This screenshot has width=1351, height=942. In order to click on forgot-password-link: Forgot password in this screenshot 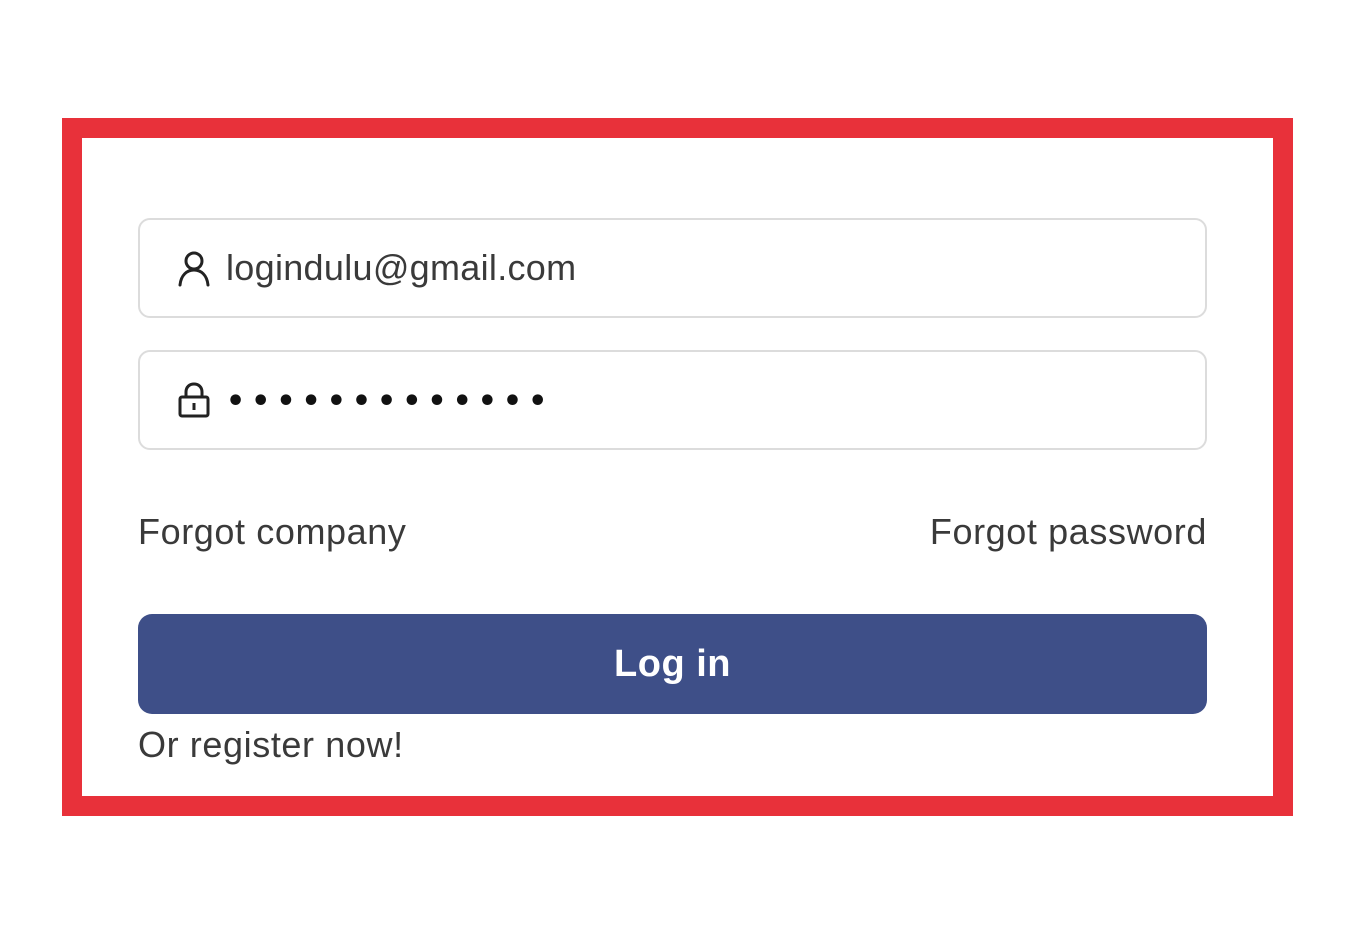, I will do `click(1068, 532)`.